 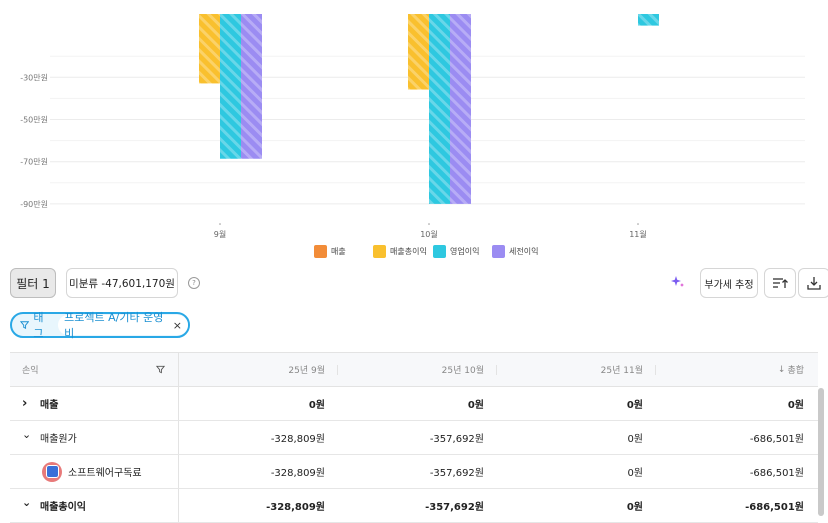 What do you see at coordinates (338, 251) in the screenshot?
I see `legend-label: 매출` at bounding box center [338, 251].